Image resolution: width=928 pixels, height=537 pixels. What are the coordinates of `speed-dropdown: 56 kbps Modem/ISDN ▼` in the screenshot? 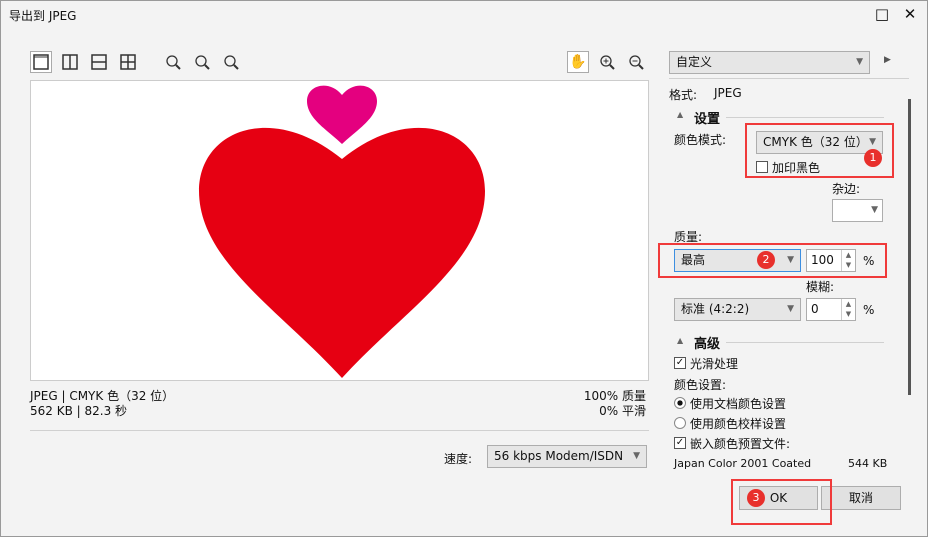 It's located at (567, 456).